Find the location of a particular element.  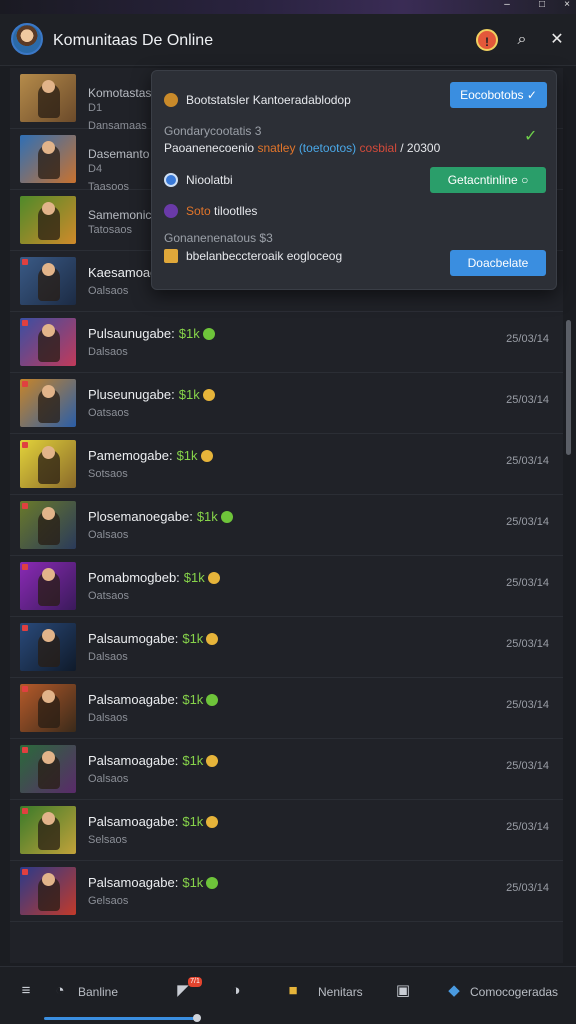

bottom-item-2: Nenitars is located at coordinates (340, 992).